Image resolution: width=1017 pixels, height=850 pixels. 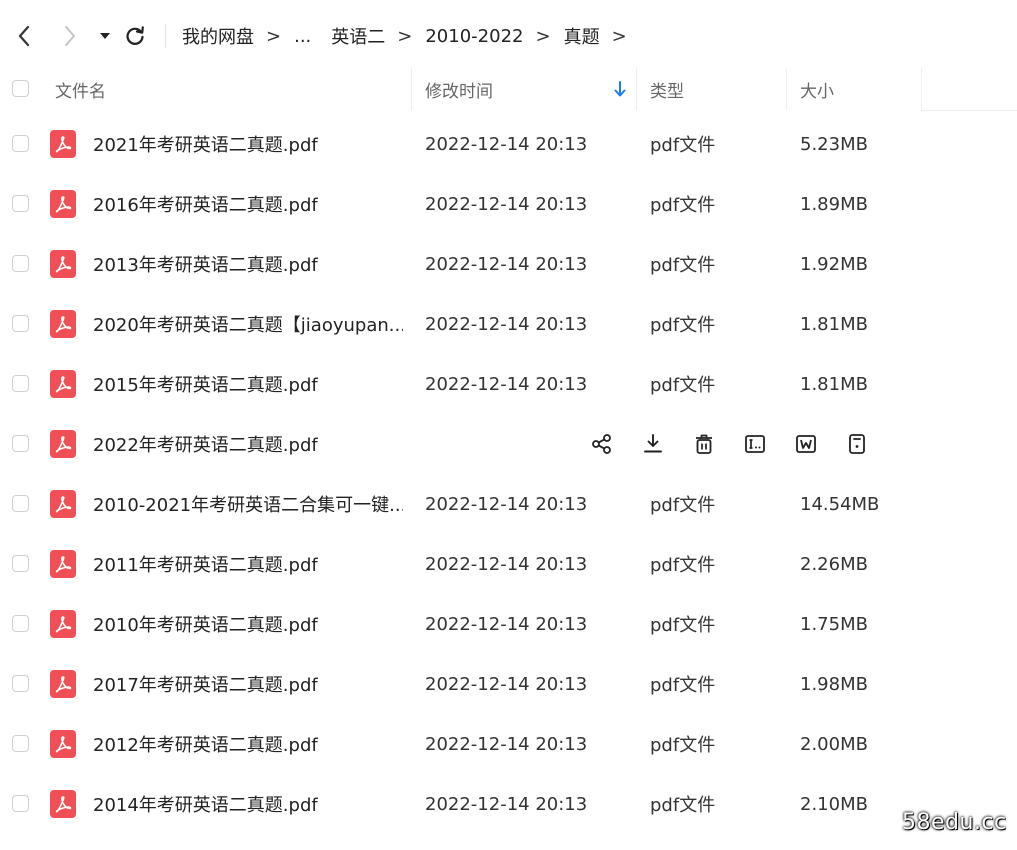 I want to click on chevron-right-icon, so click(x=70, y=36).